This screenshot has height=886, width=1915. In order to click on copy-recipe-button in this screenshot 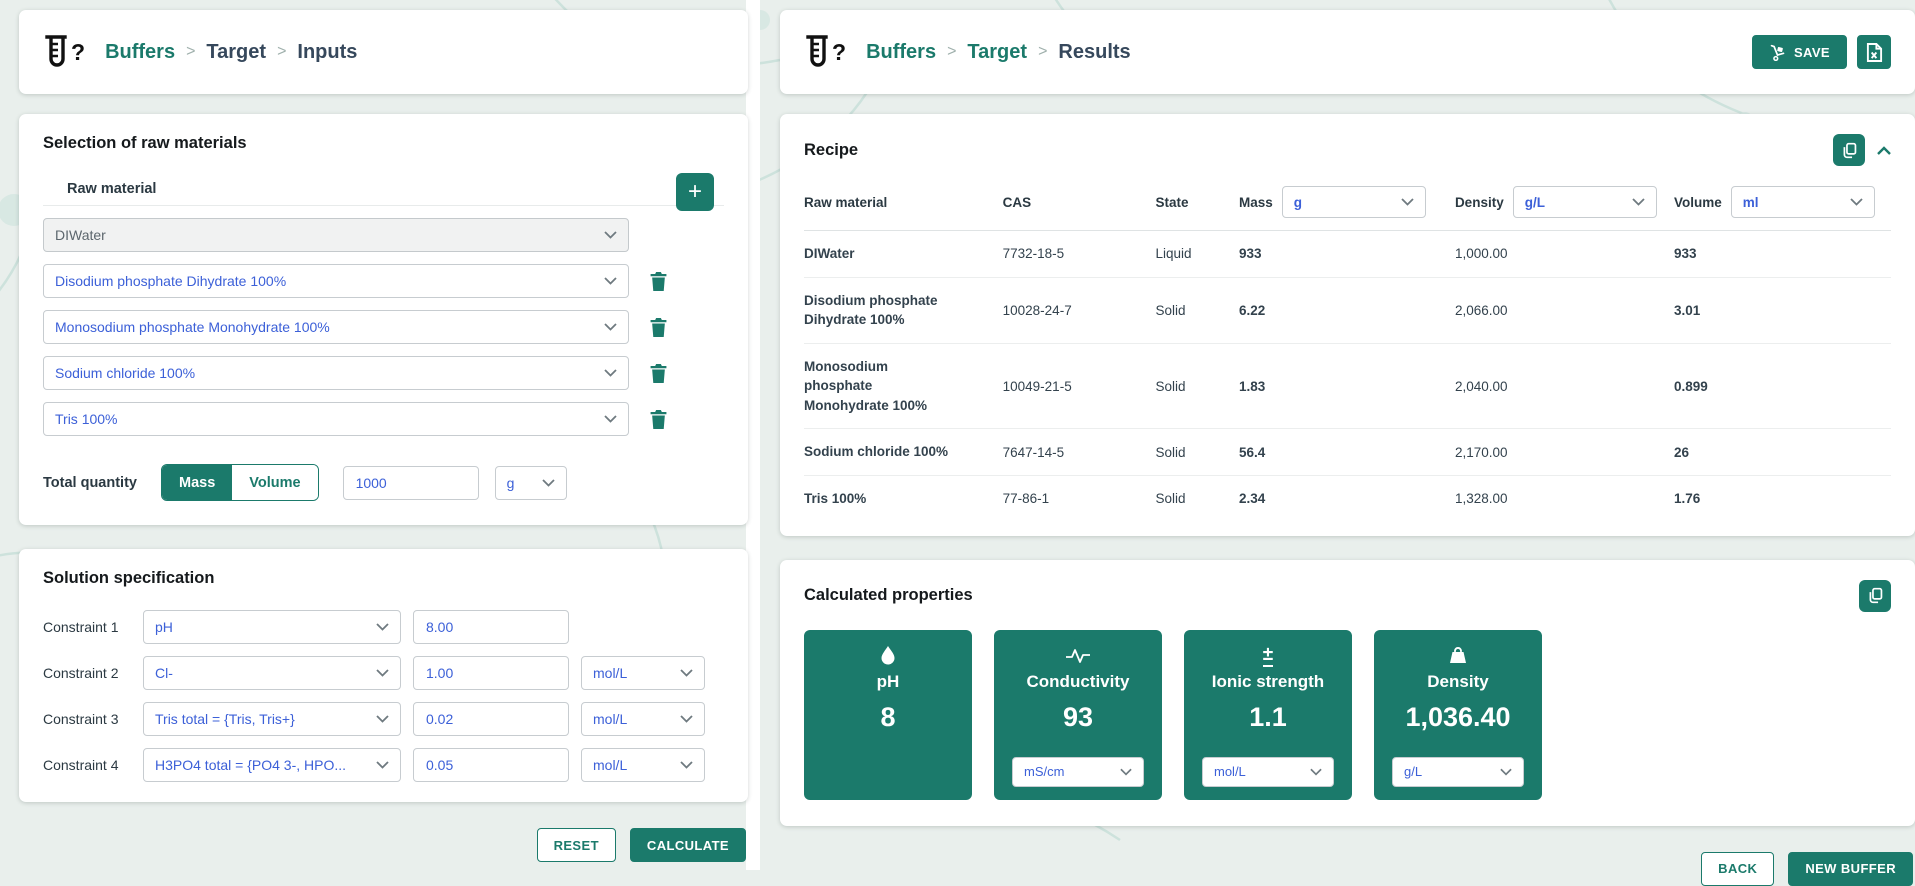, I will do `click(1849, 150)`.